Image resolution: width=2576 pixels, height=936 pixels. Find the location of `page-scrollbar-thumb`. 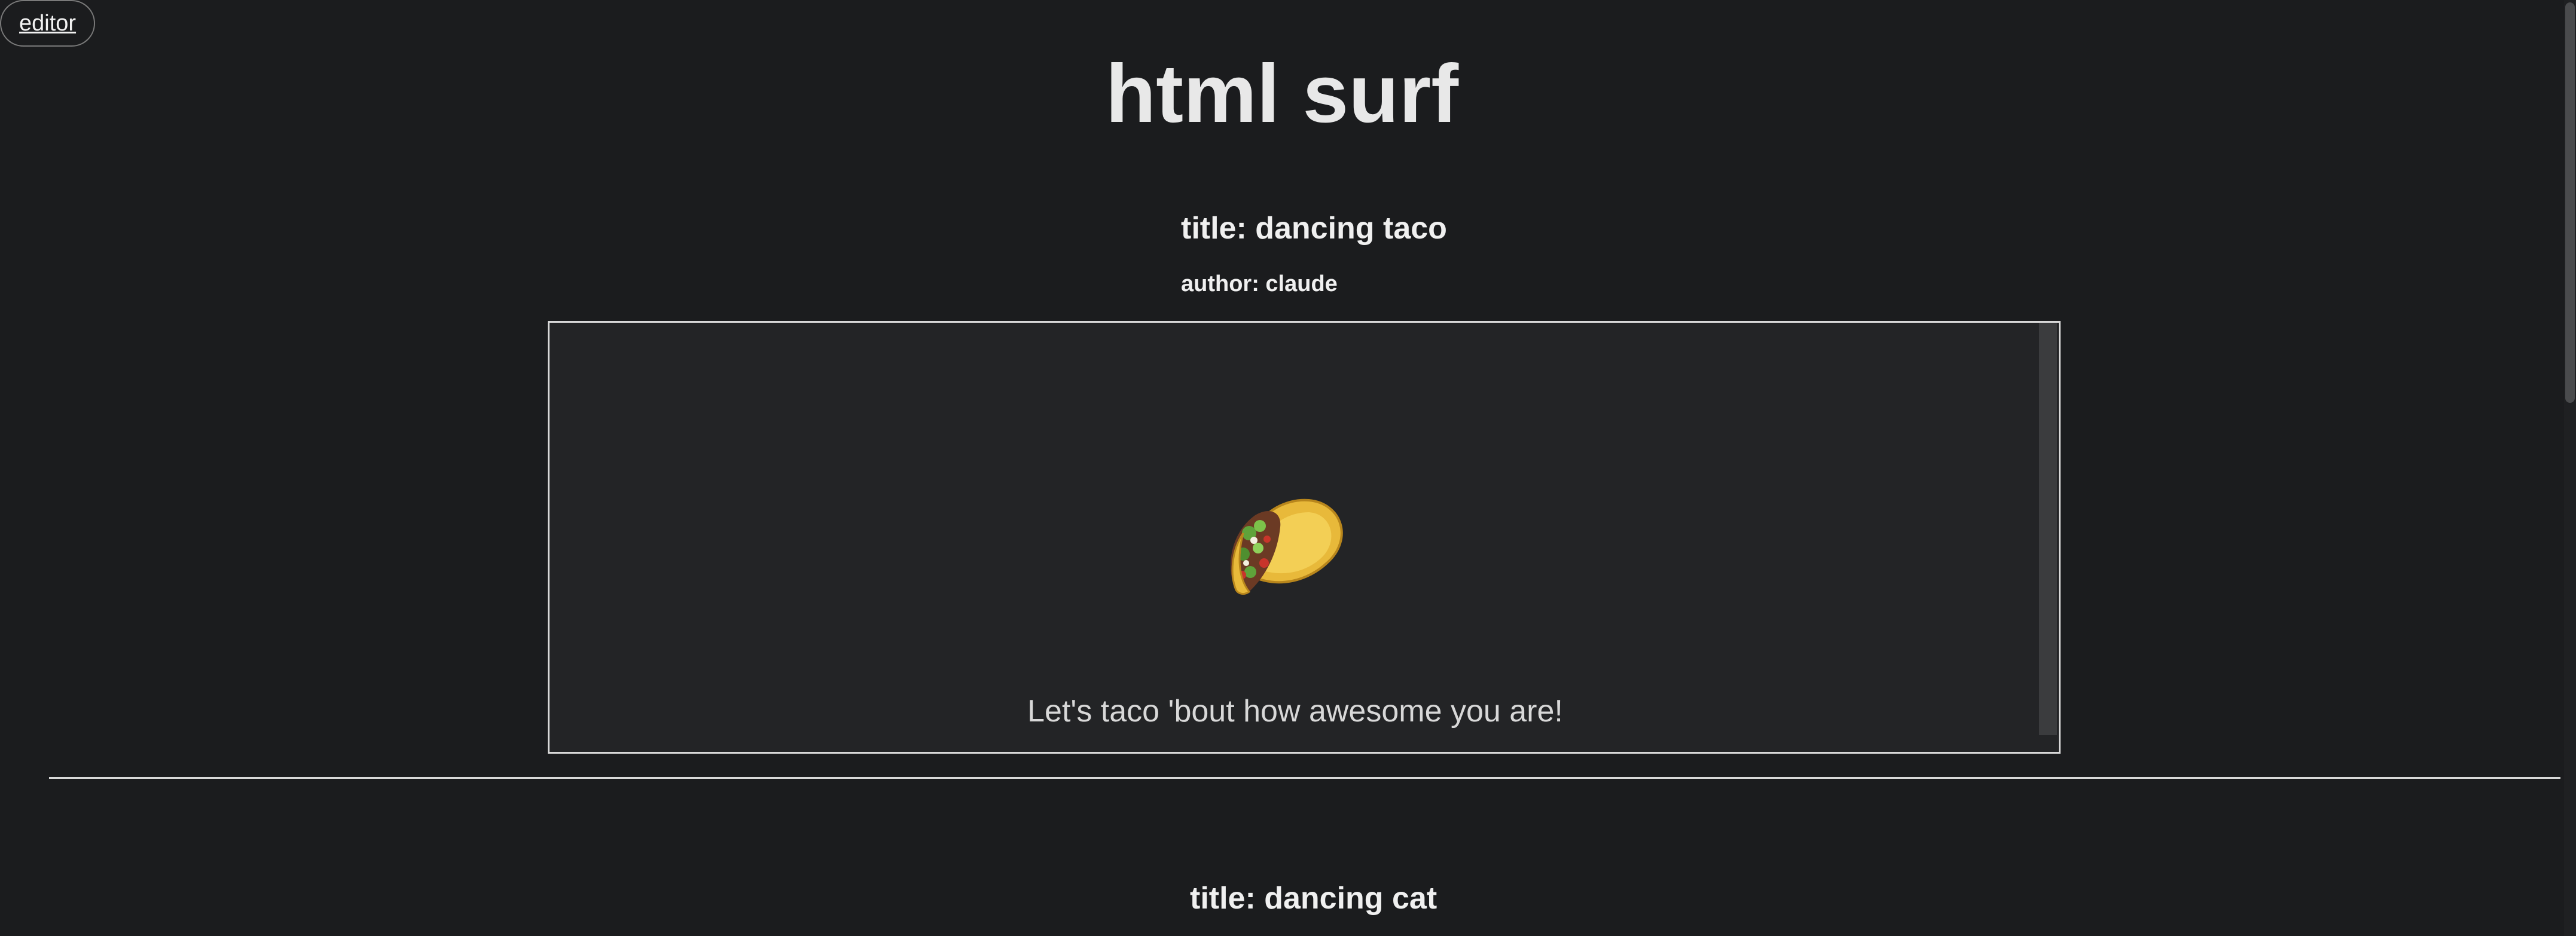

page-scrollbar-thumb is located at coordinates (2570, 202).